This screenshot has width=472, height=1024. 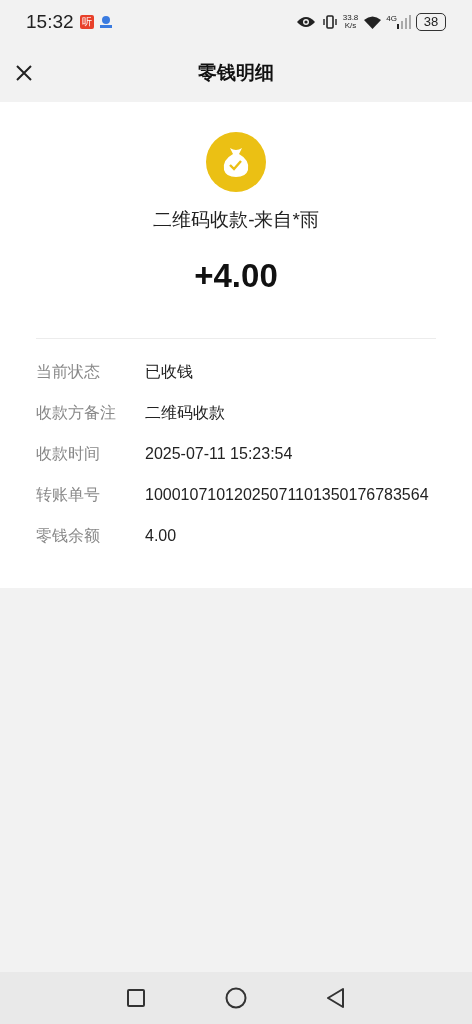 What do you see at coordinates (136, 998) in the screenshot?
I see `recent-apps-button` at bounding box center [136, 998].